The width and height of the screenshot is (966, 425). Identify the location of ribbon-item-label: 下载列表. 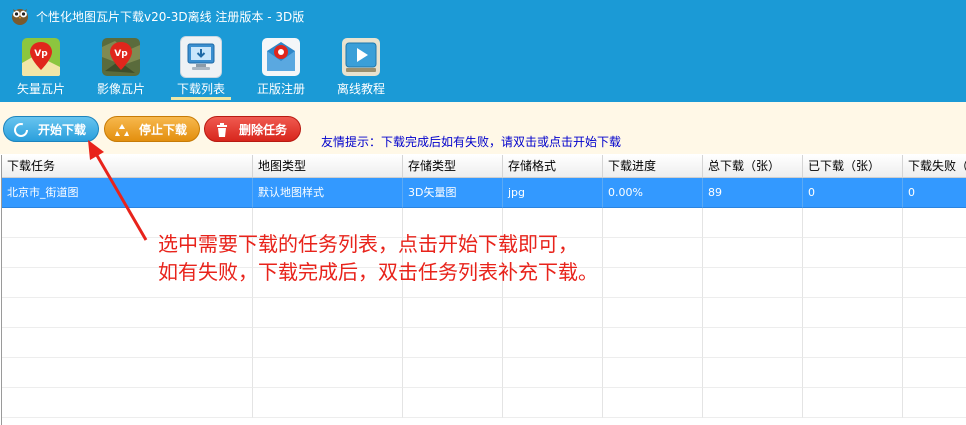
(200, 89).